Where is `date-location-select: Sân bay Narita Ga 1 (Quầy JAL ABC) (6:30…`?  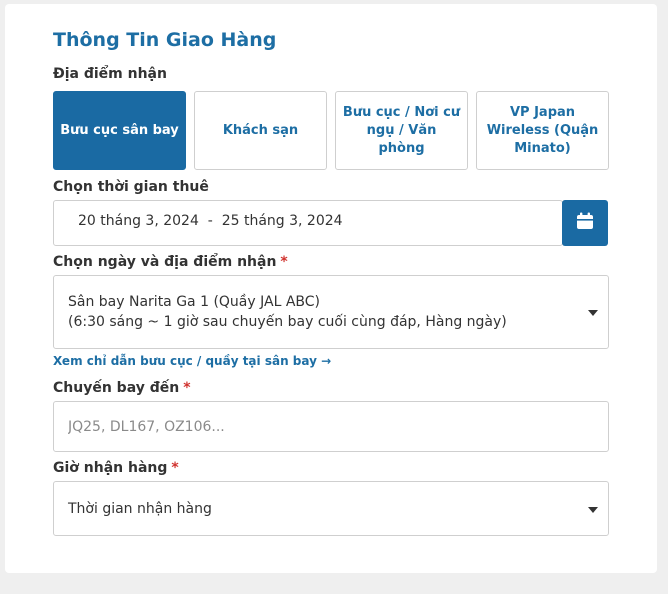 date-location-select: Sân bay Narita Ga 1 (Quầy JAL ABC) (6:30… is located at coordinates (331, 312).